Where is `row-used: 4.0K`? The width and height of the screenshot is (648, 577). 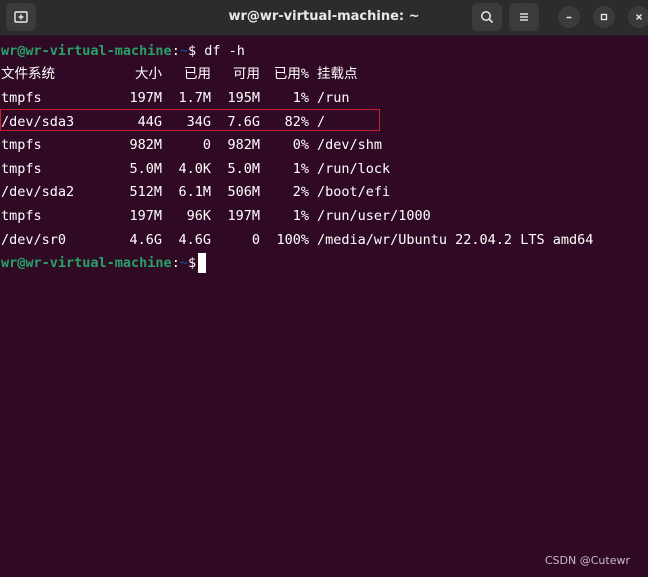
row-used: 4.0K is located at coordinates (194, 169).